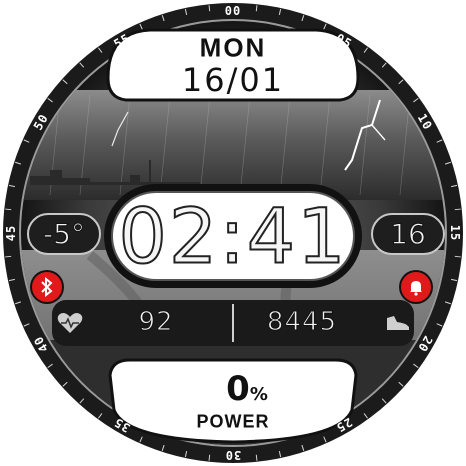 The height and width of the screenshot is (466, 466). What do you see at coordinates (47, 287) in the screenshot?
I see `bluetooth-icon` at bounding box center [47, 287].